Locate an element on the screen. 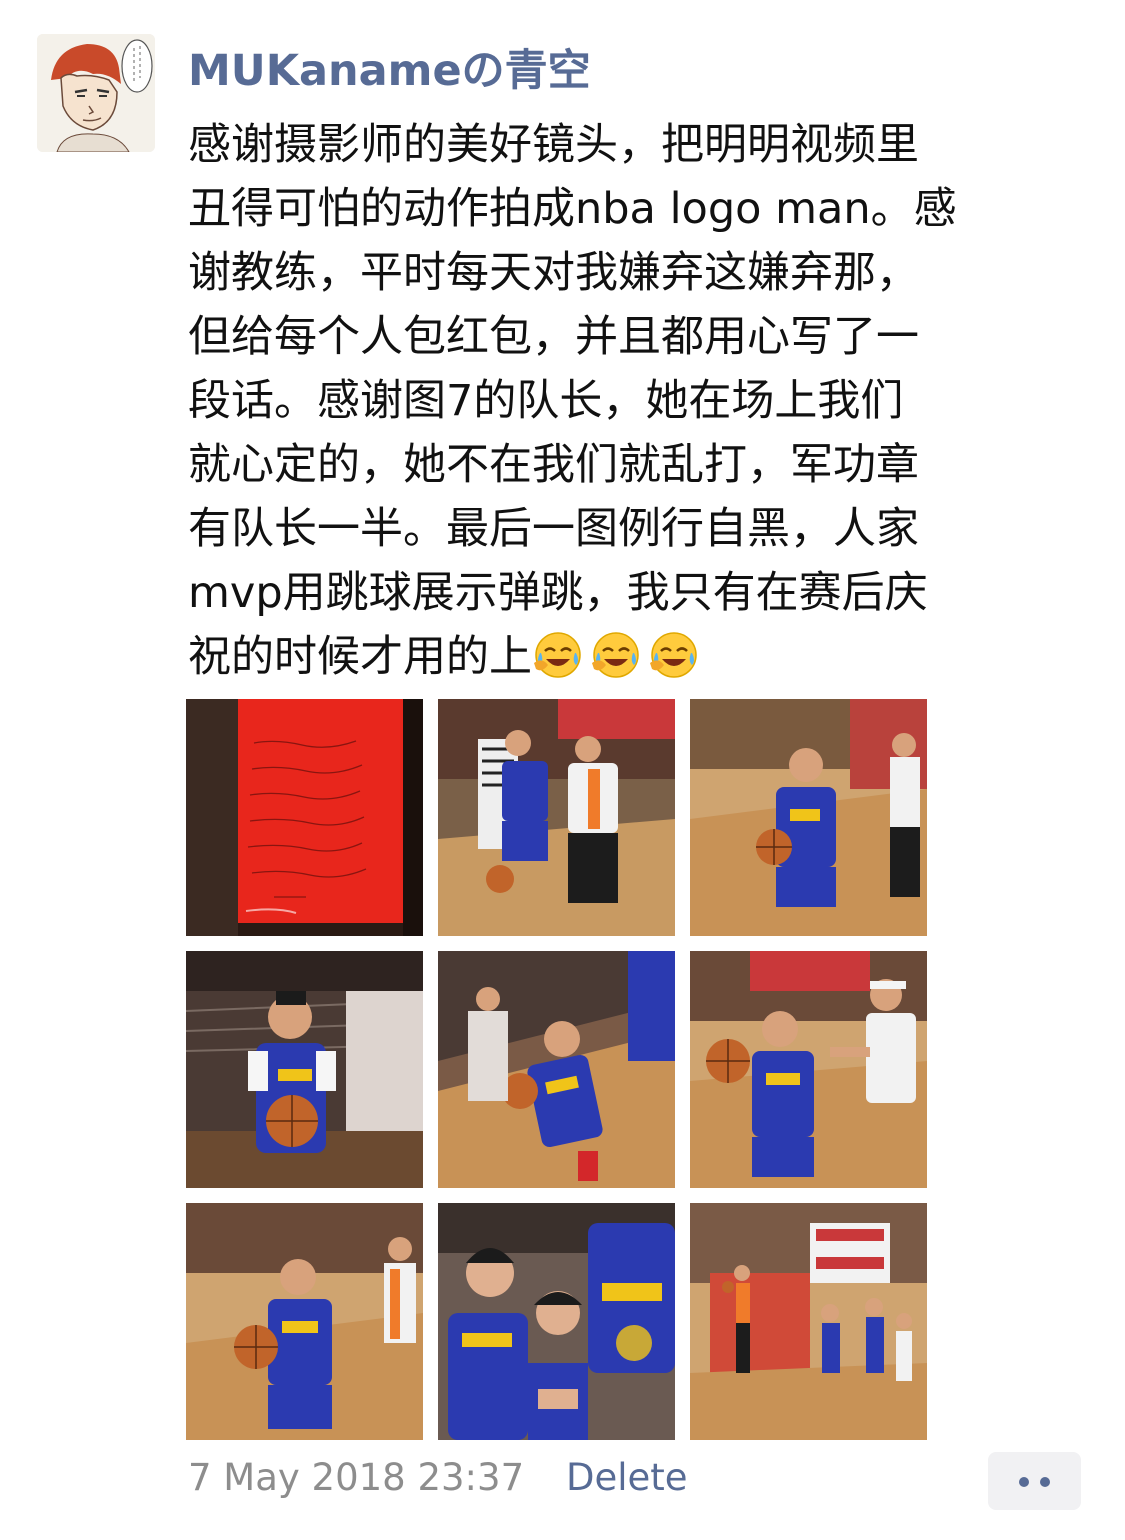  post-timestamp: 7 May 2018 23:37 is located at coordinates (356, 1477).